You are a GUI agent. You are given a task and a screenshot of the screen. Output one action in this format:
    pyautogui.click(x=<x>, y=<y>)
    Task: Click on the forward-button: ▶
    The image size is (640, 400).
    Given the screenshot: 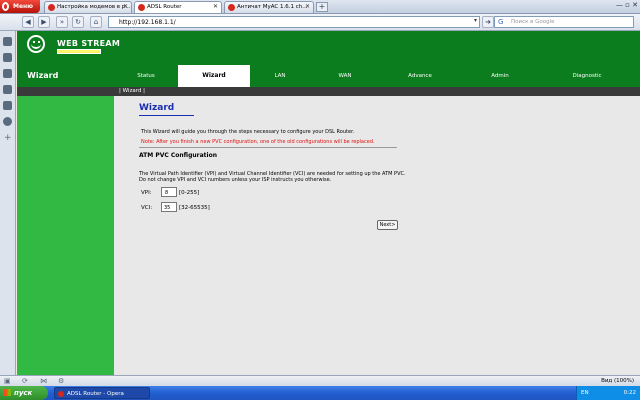 What is the action you would take?
    pyautogui.click(x=44, y=22)
    